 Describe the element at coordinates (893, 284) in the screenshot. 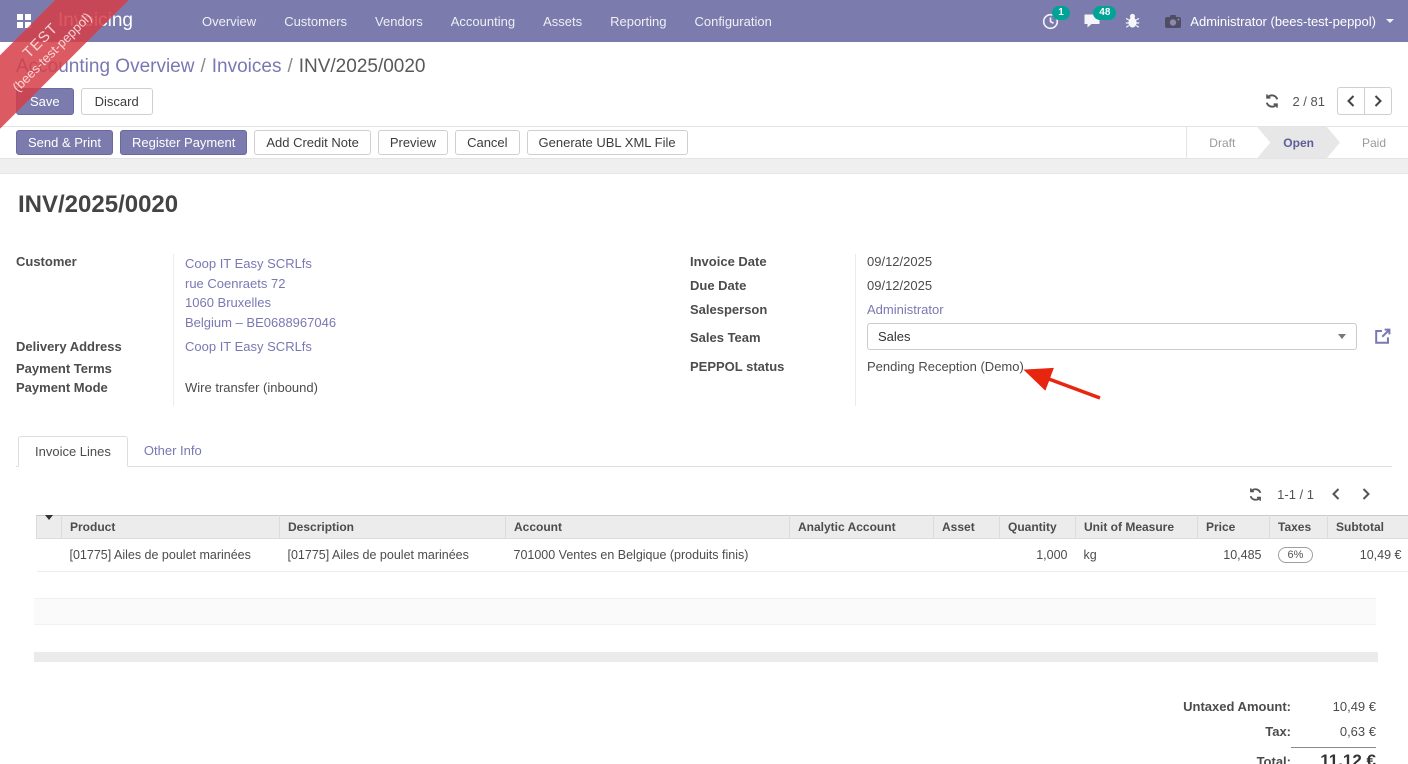

I see `due-date-value: 09/12/2025` at that location.